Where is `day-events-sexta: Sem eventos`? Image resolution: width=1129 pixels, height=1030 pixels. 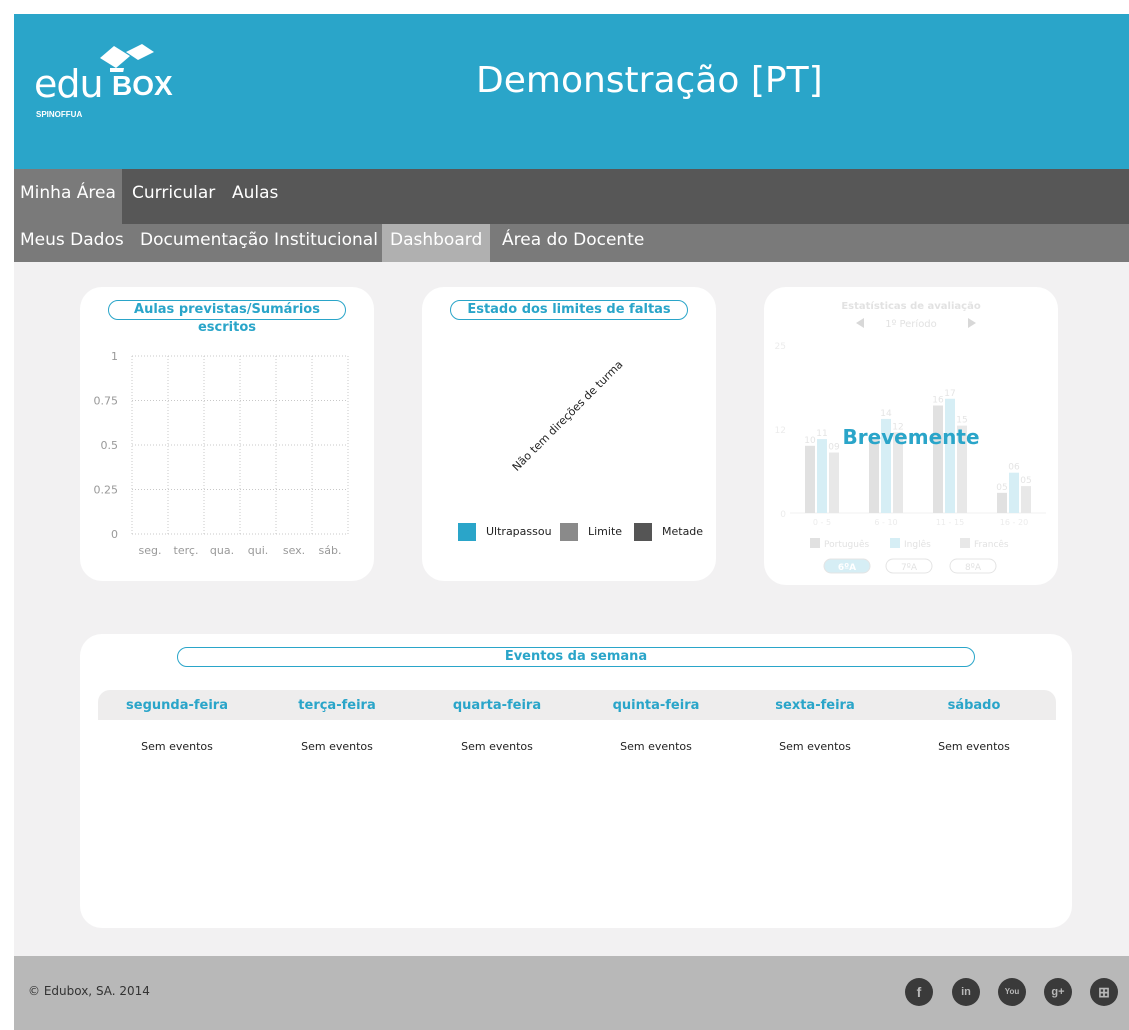 day-events-sexta: Sem eventos is located at coordinates (815, 746).